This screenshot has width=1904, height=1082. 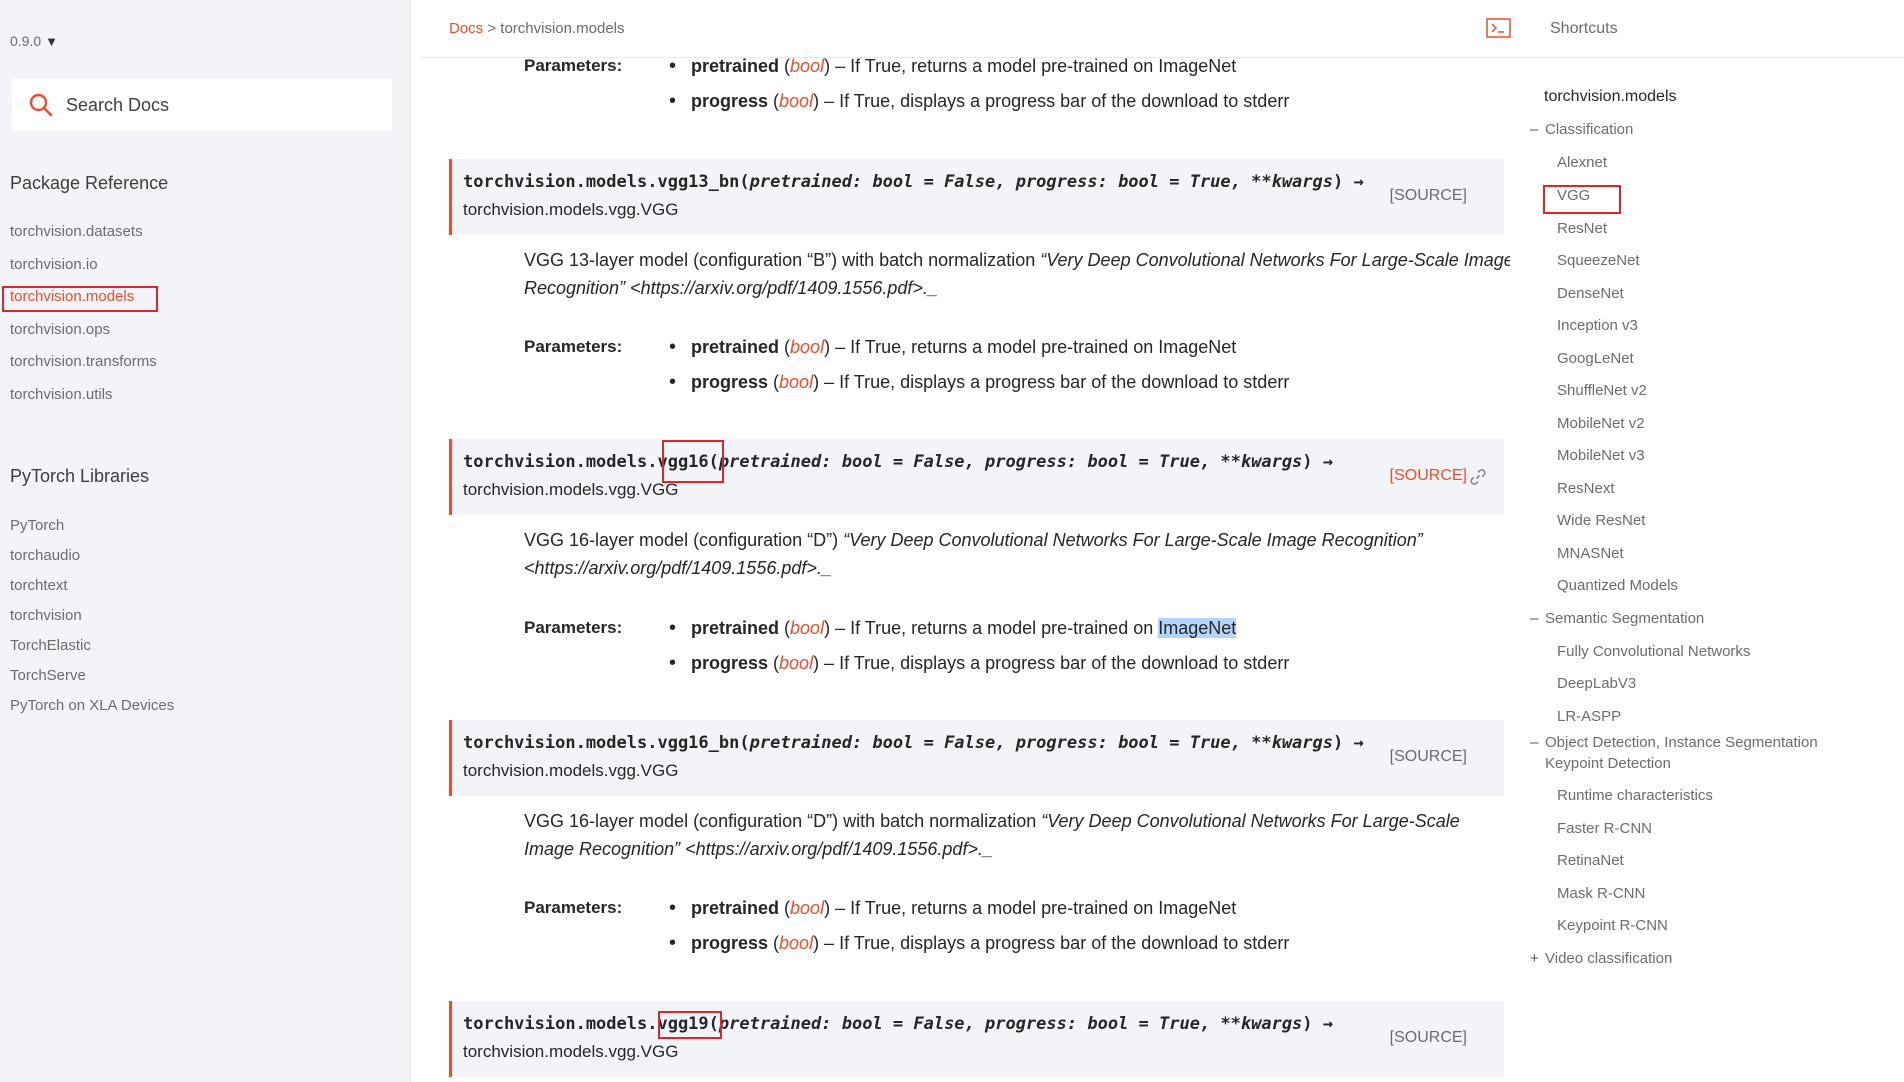 What do you see at coordinates (1653, 651) in the screenshot?
I see `toc-item-fcn: Fully Convolutional Networks` at bounding box center [1653, 651].